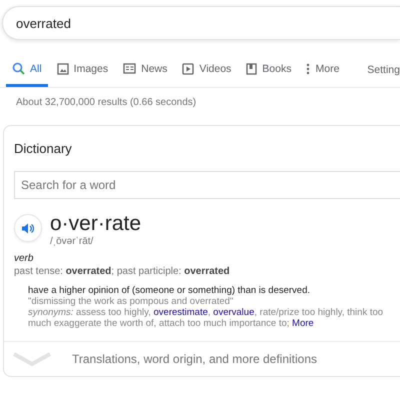 Image resolution: width=400 pixels, height=400 pixels. Describe the element at coordinates (308, 68) in the screenshot. I see `more-icon` at that location.